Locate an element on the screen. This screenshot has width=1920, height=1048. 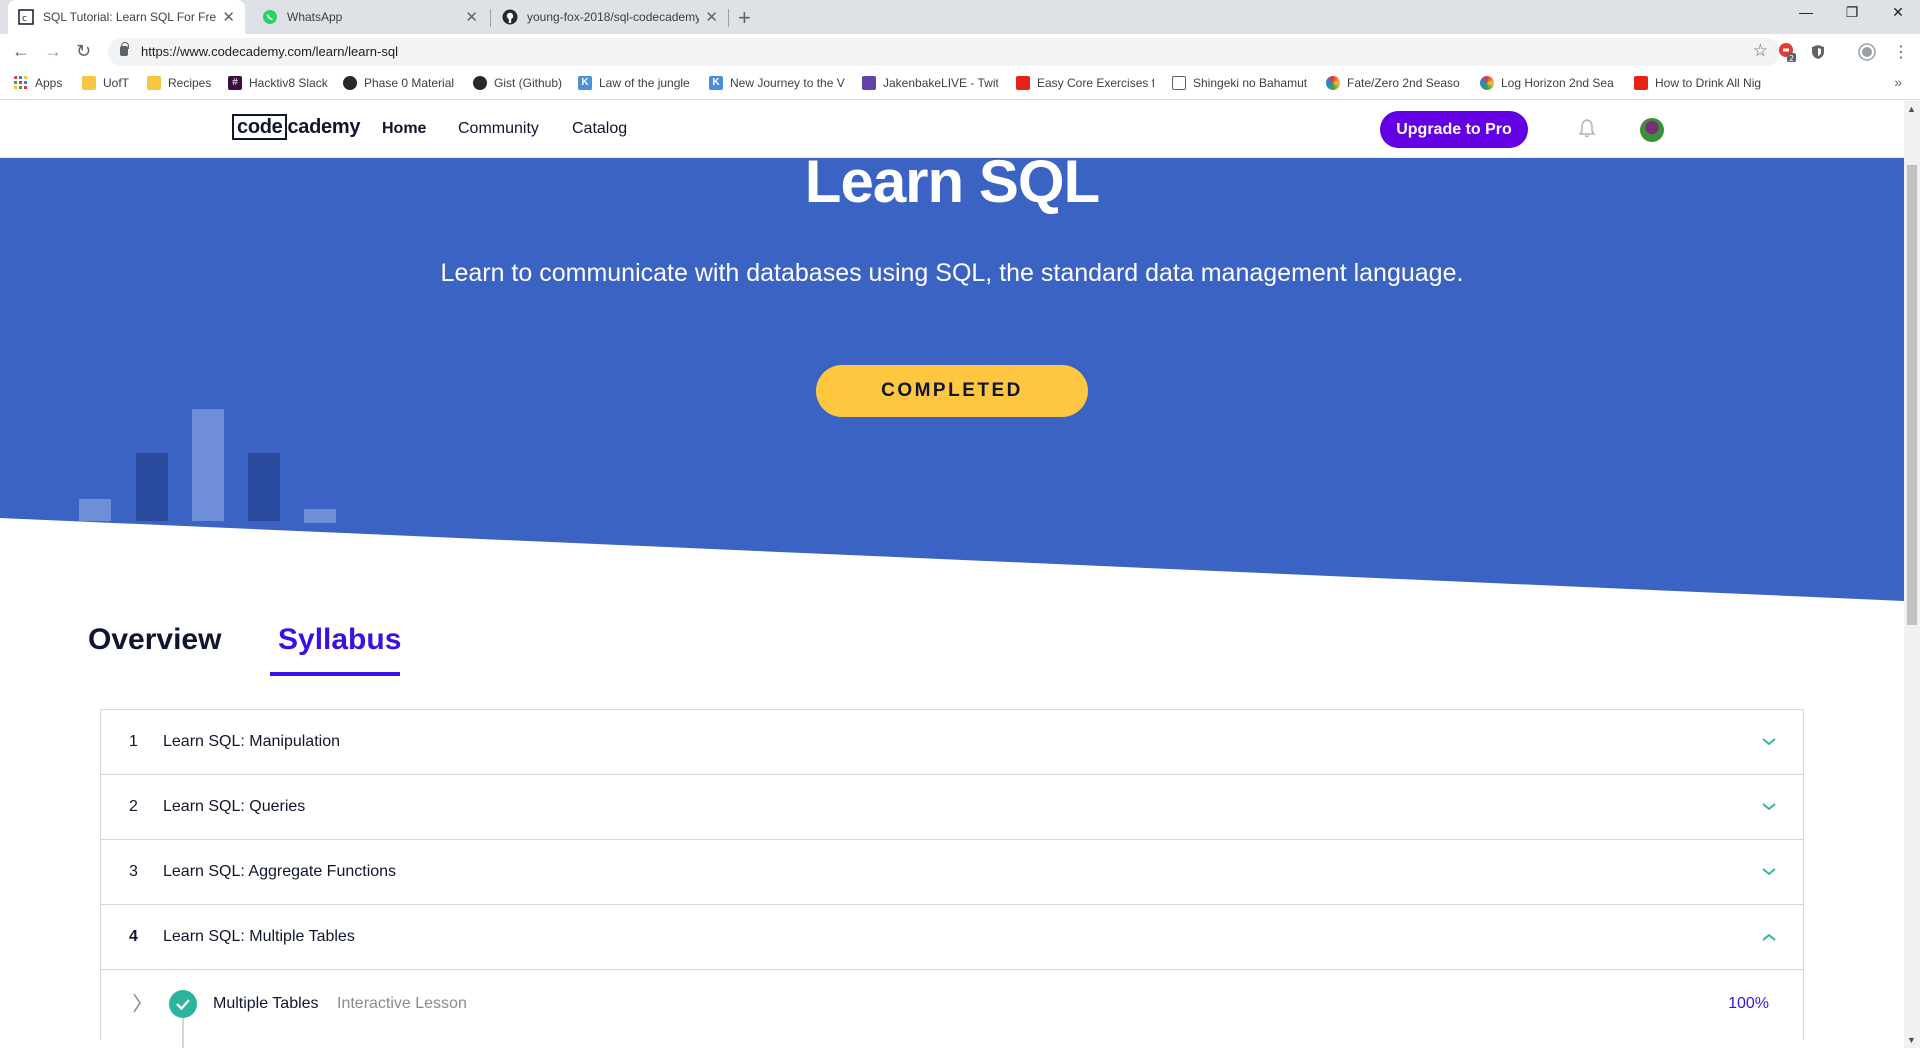
nav-home: Home is located at coordinates (404, 129).